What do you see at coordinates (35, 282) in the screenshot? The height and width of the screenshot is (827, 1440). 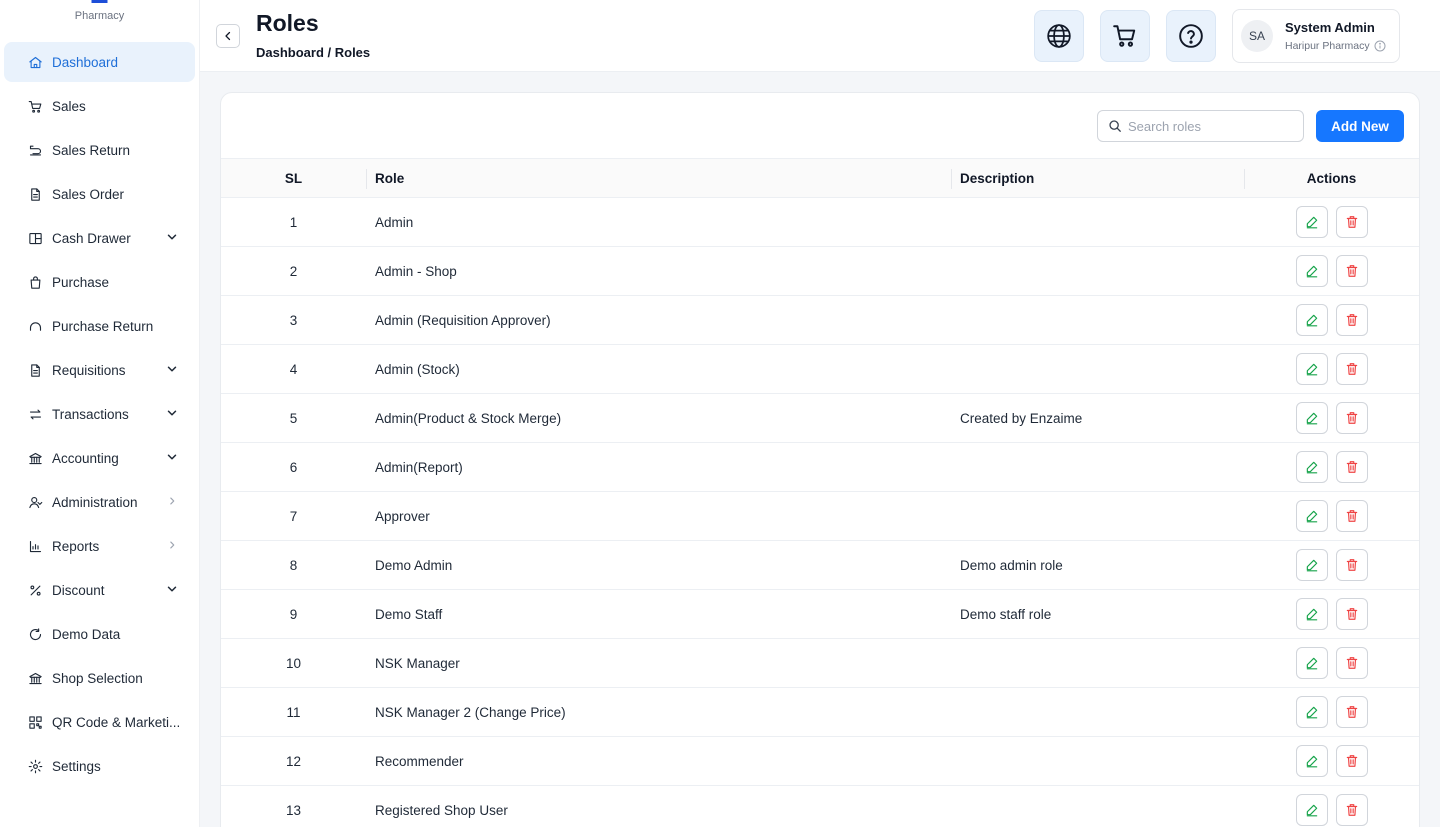 I see `bag-icon` at bounding box center [35, 282].